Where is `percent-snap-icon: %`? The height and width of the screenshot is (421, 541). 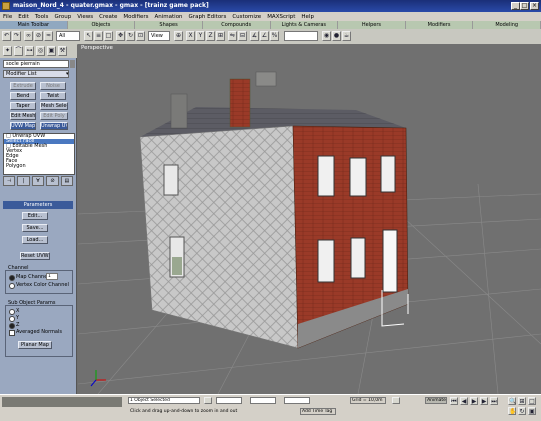
percent-snap-icon: % is located at coordinates (274, 36).